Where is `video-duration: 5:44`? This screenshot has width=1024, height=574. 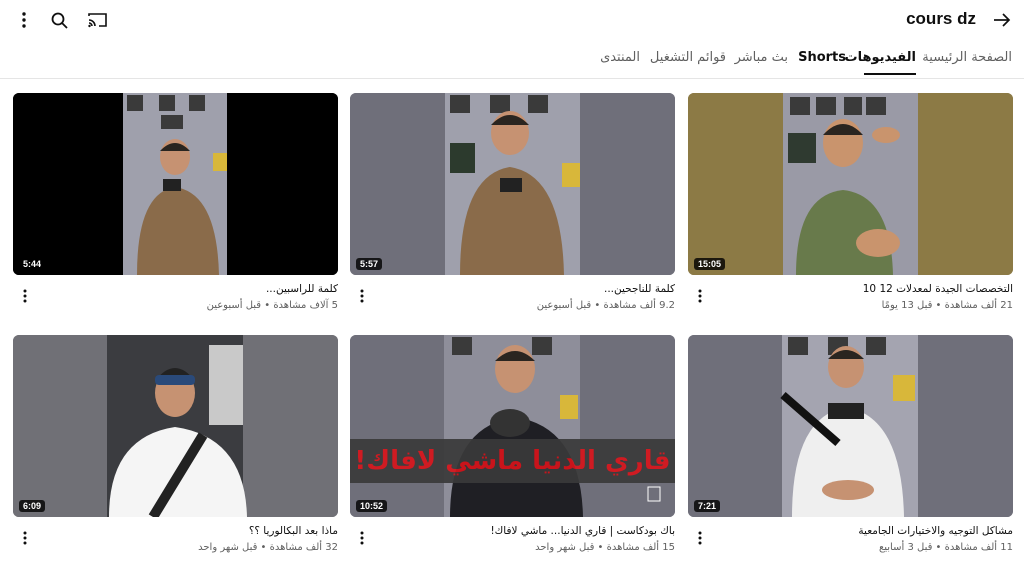 video-duration: 5:44 is located at coordinates (32, 264).